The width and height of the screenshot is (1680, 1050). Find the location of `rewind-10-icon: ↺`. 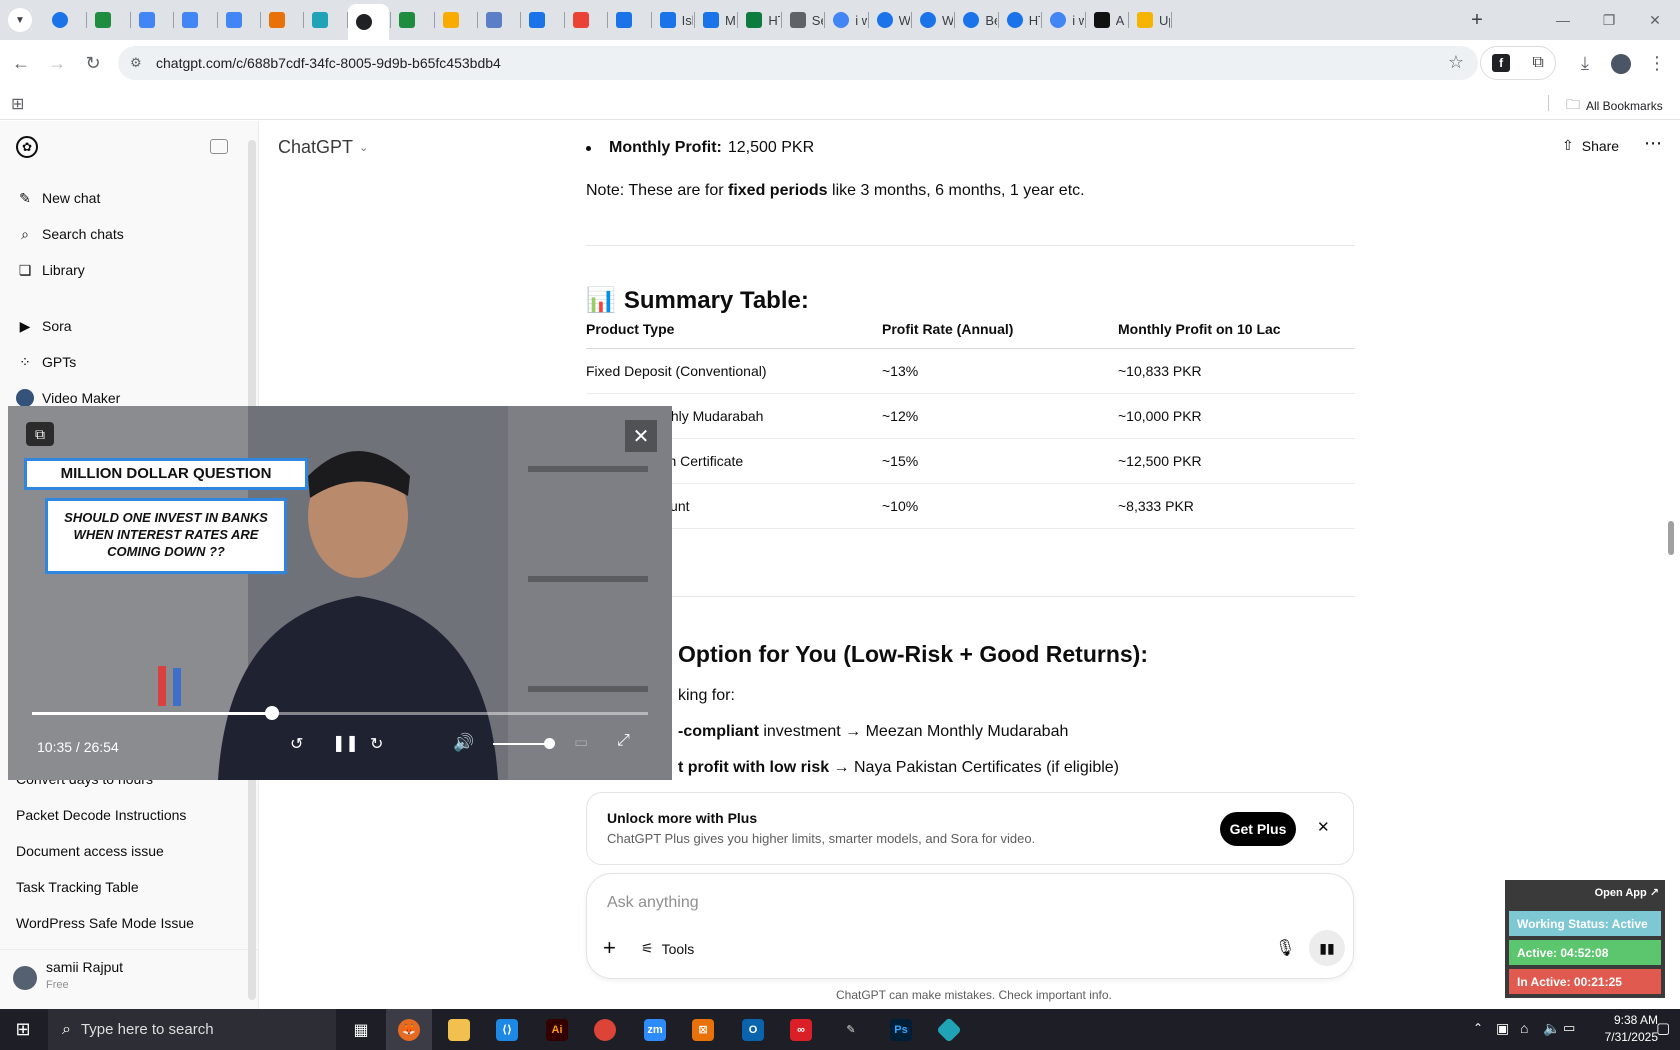

rewind-10-icon: ↺ is located at coordinates (296, 744).